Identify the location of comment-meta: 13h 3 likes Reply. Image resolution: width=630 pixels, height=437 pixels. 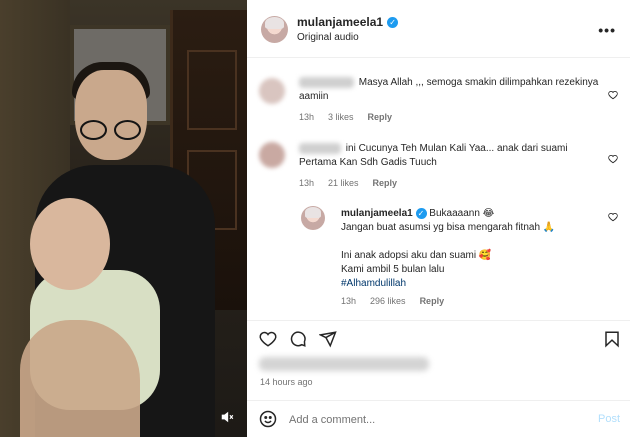
(345, 117).